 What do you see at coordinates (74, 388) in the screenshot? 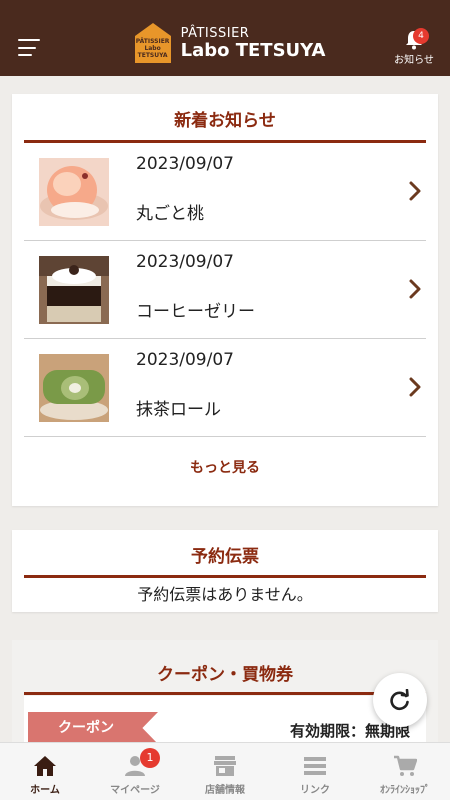
I see `matcha-roll-image` at bounding box center [74, 388].